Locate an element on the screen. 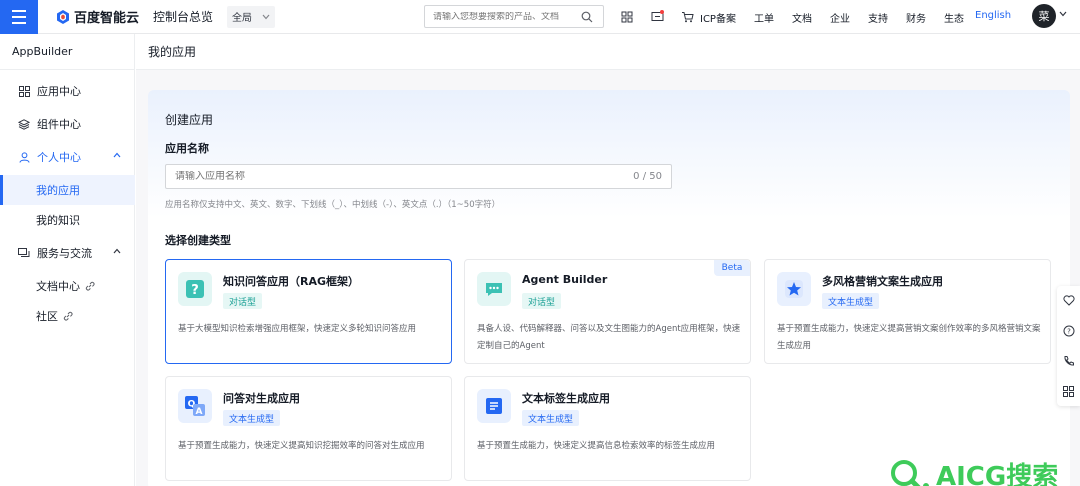 This screenshot has height=486, width=1080. type-section-title: 选择创建类型 is located at coordinates (198, 240).